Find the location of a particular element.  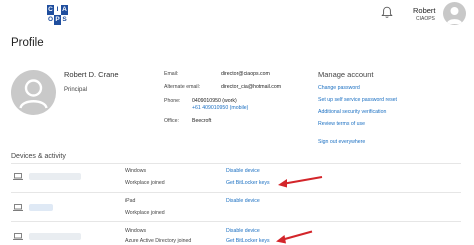

user-avatar is located at coordinates (454, 13).